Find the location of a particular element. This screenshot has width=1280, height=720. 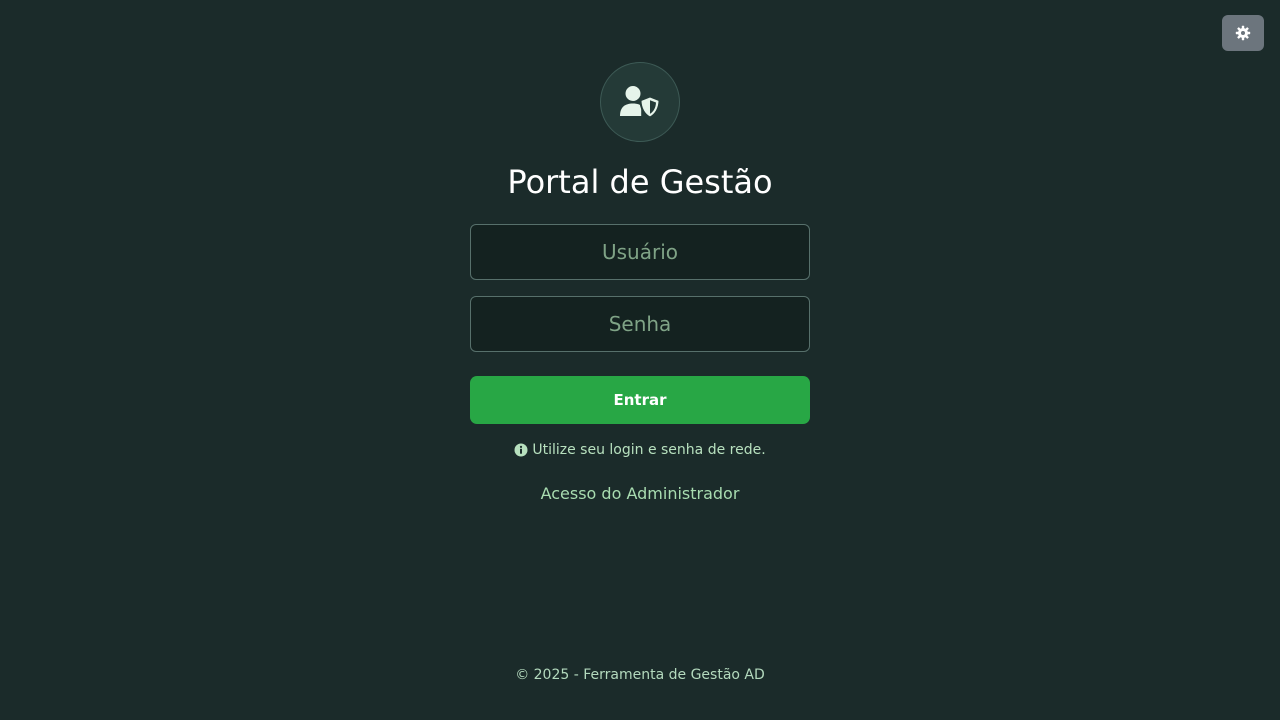

theme-toggle-button is located at coordinates (1243, 33).